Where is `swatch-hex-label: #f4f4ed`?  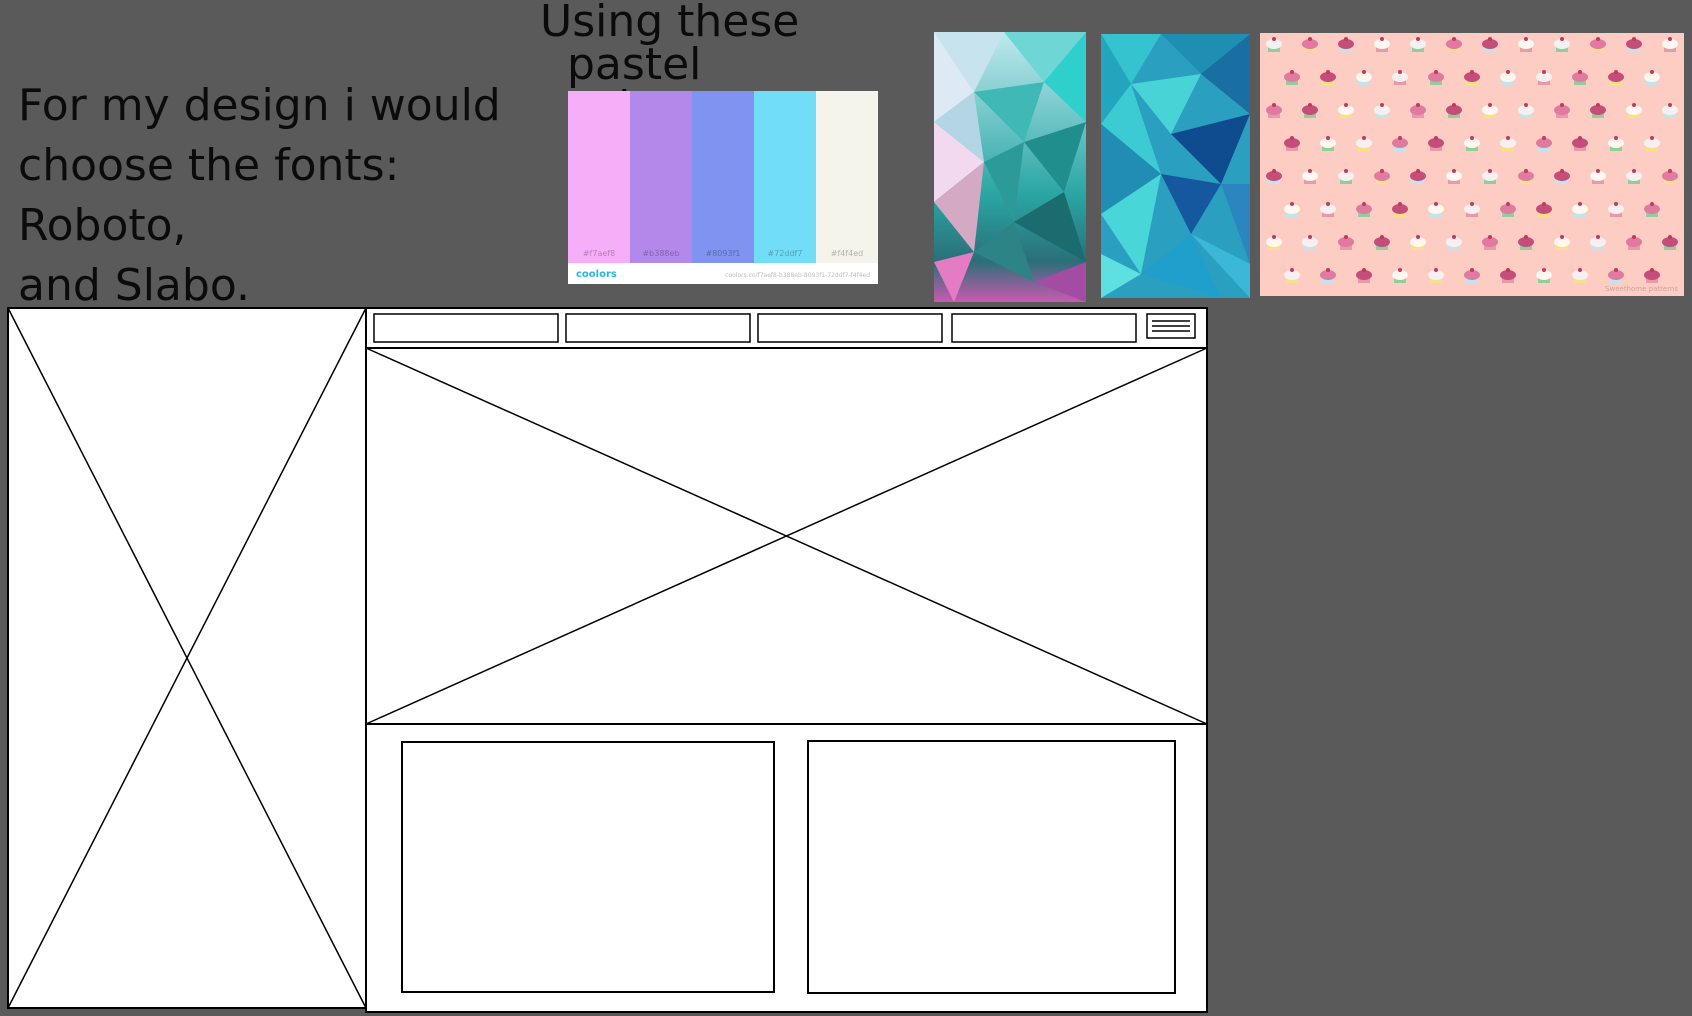
swatch-hex-label: #f4f4ed is located at coordinates (847, 253).